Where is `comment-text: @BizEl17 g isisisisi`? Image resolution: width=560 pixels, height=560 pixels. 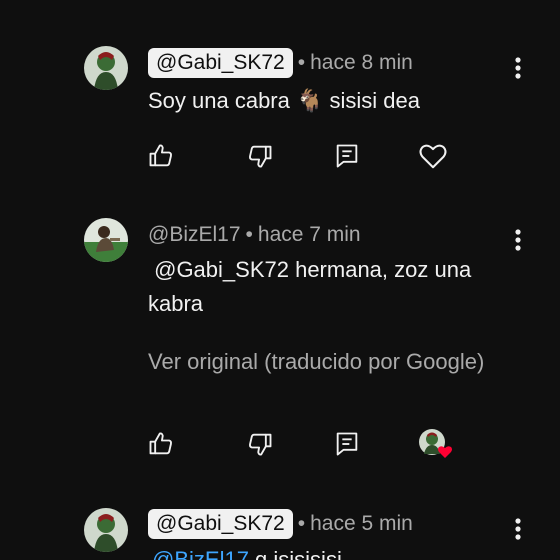 comment-text: @BizEl17 g isisisisi is located at coordinates (342, 551).